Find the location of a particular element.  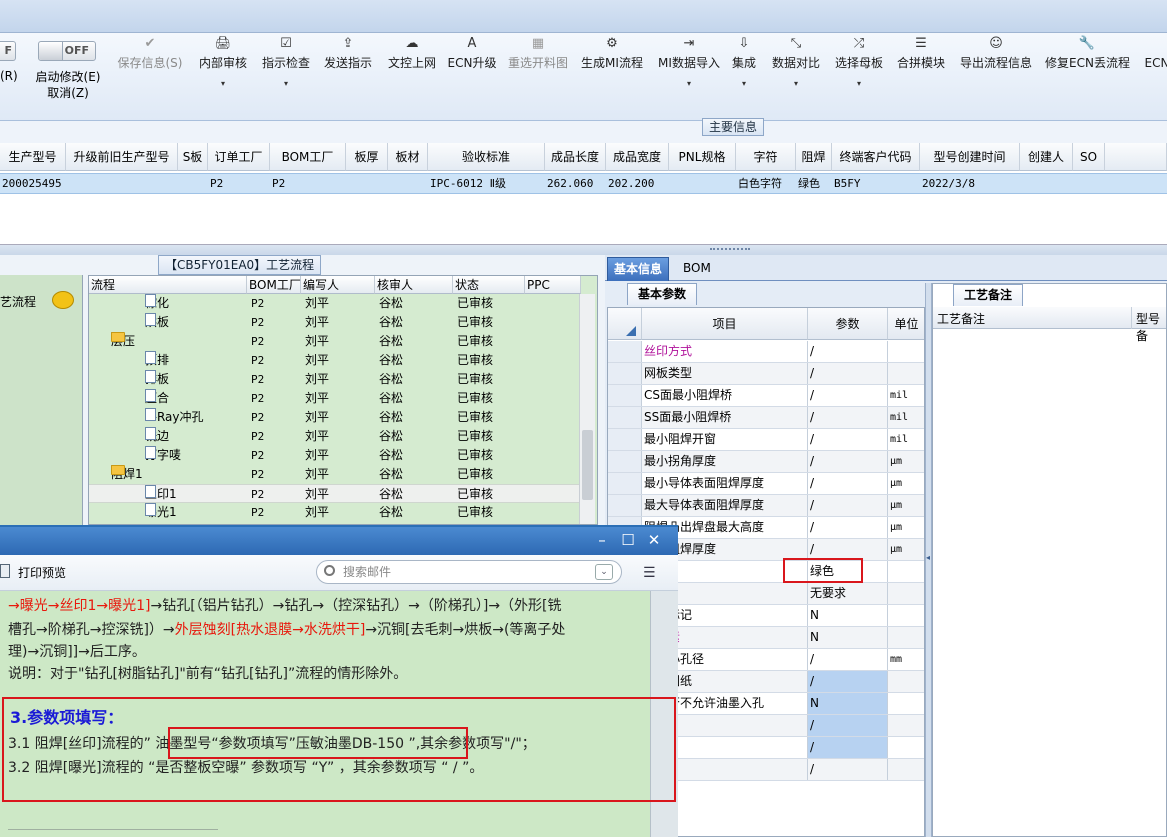

param-row: 最小导体表面阻焊厚度 / μm is located at coordinates (766, 484).